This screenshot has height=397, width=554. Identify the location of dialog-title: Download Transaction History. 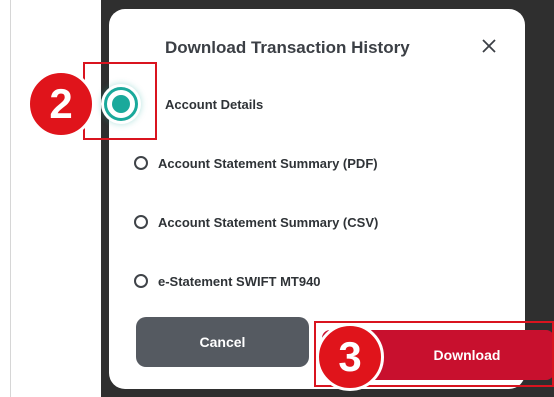
(287, 47).